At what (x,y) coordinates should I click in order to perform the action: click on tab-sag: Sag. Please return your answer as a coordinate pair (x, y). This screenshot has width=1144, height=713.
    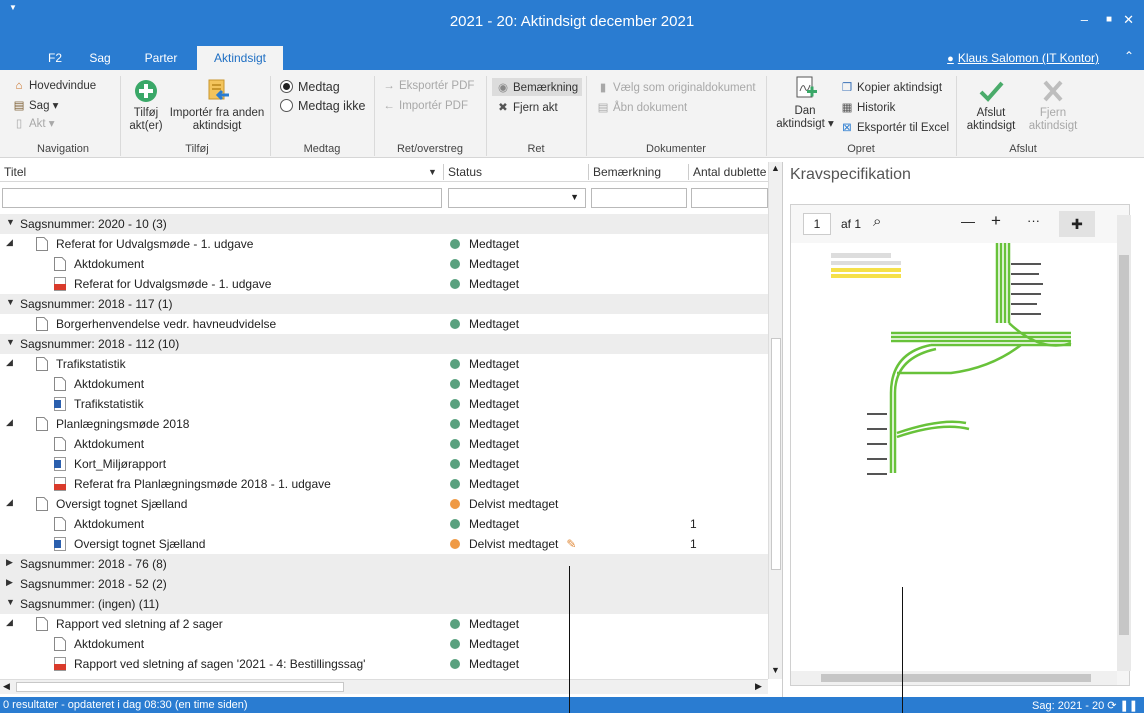
    Looking at the image, I should click on (100, 58).